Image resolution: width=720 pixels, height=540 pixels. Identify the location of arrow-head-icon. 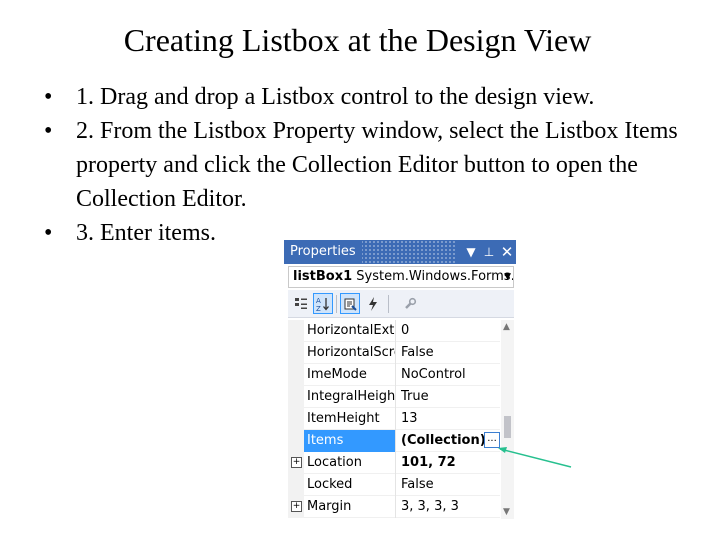
(502, 450).